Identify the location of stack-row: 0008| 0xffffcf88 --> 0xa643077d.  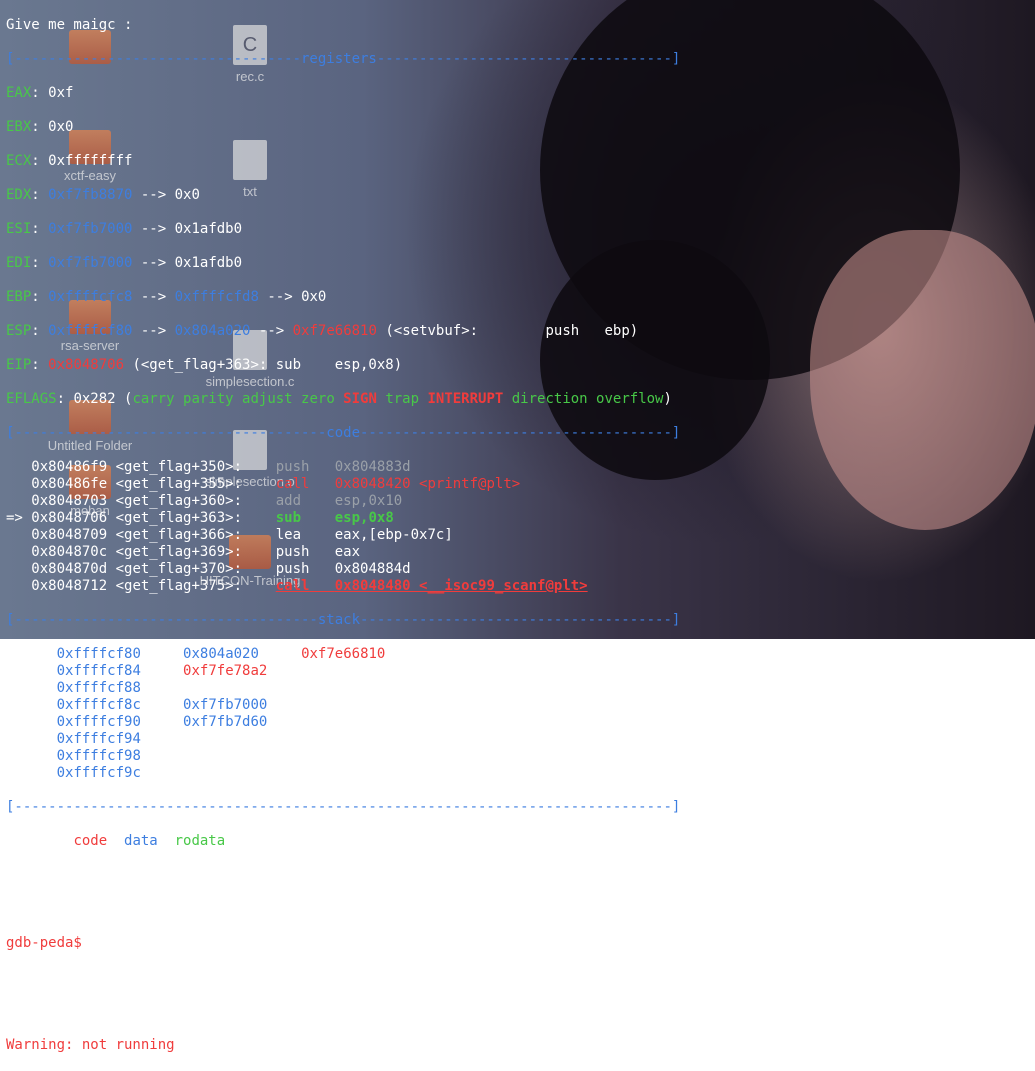
(137, 688).